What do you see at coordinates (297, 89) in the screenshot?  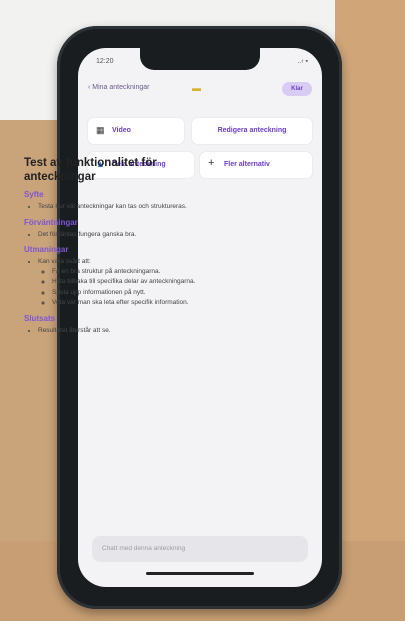 I see `done-button: Klar` at bounding box center [297, 89].